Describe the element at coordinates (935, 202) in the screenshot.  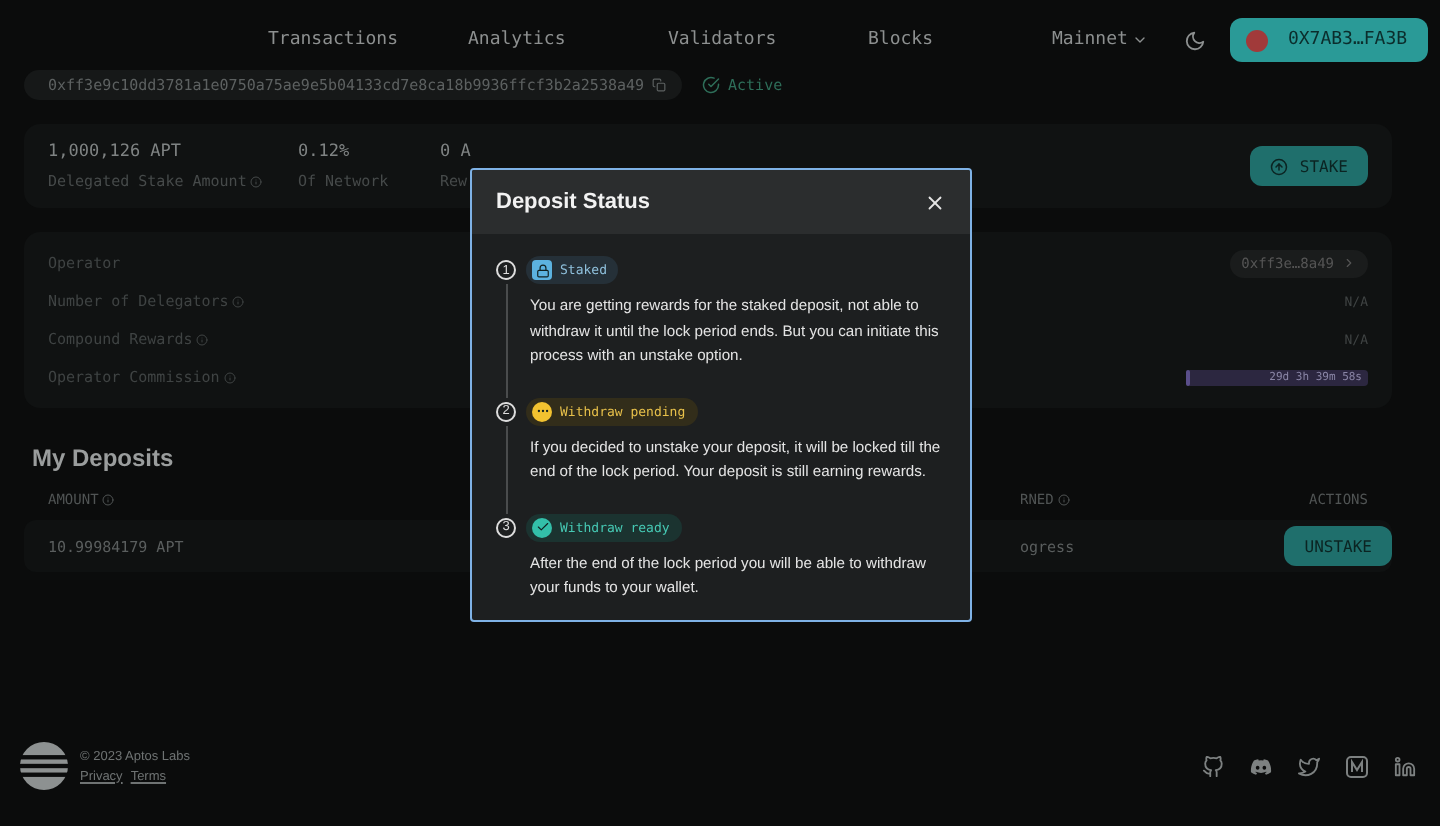
I see `close-button` at that location.